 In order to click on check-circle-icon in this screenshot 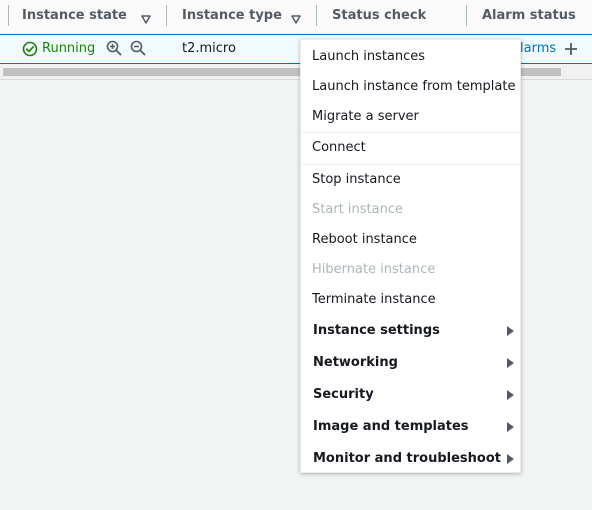, I will do `click(30, 51)`.